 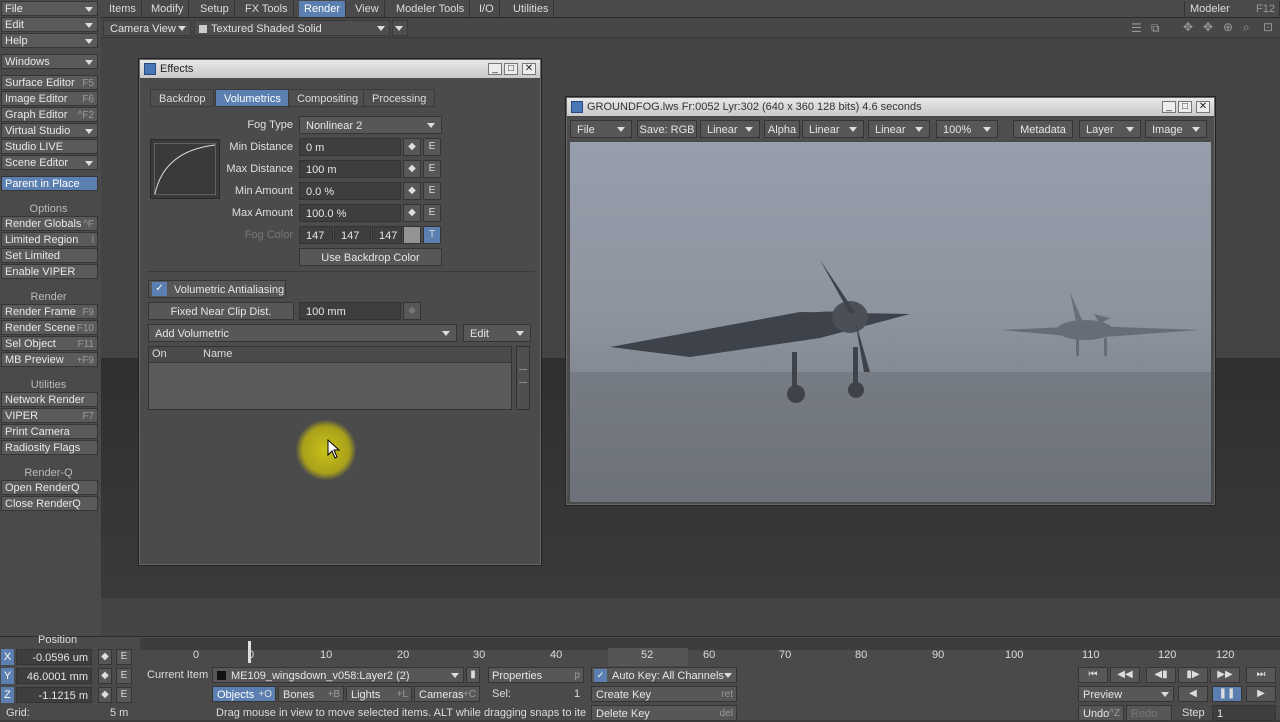 I want to click on y-envelope-button: E, so click(x=124, y=676).